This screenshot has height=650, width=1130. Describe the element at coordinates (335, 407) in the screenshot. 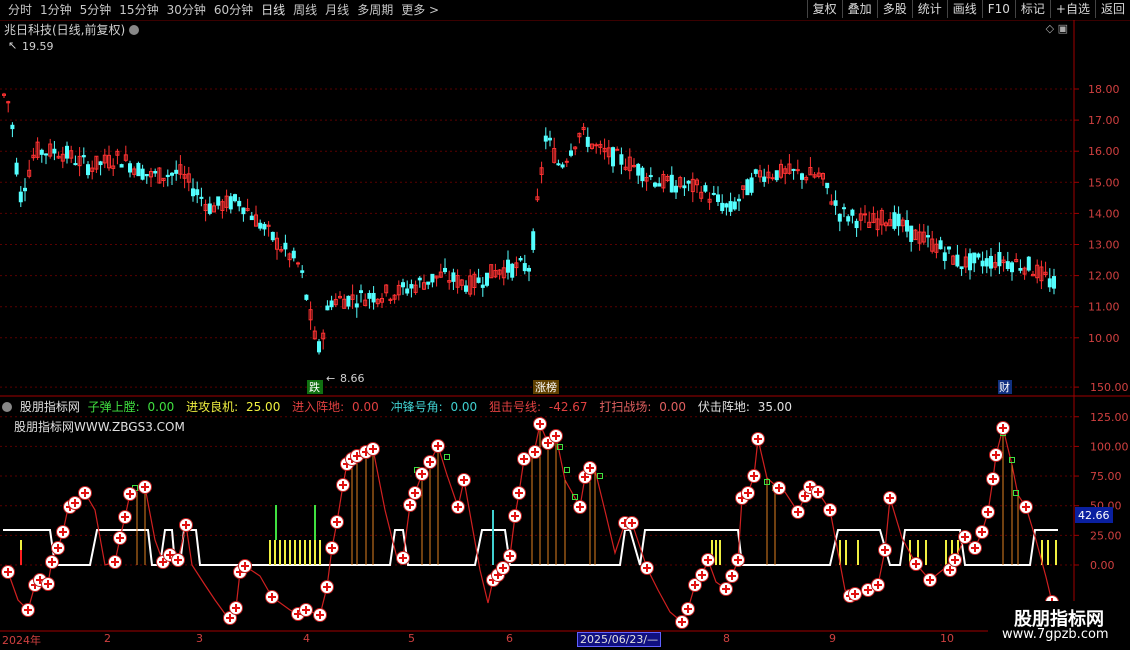

I see `indicator-enter: 进入阵地: 0.00` at that location.